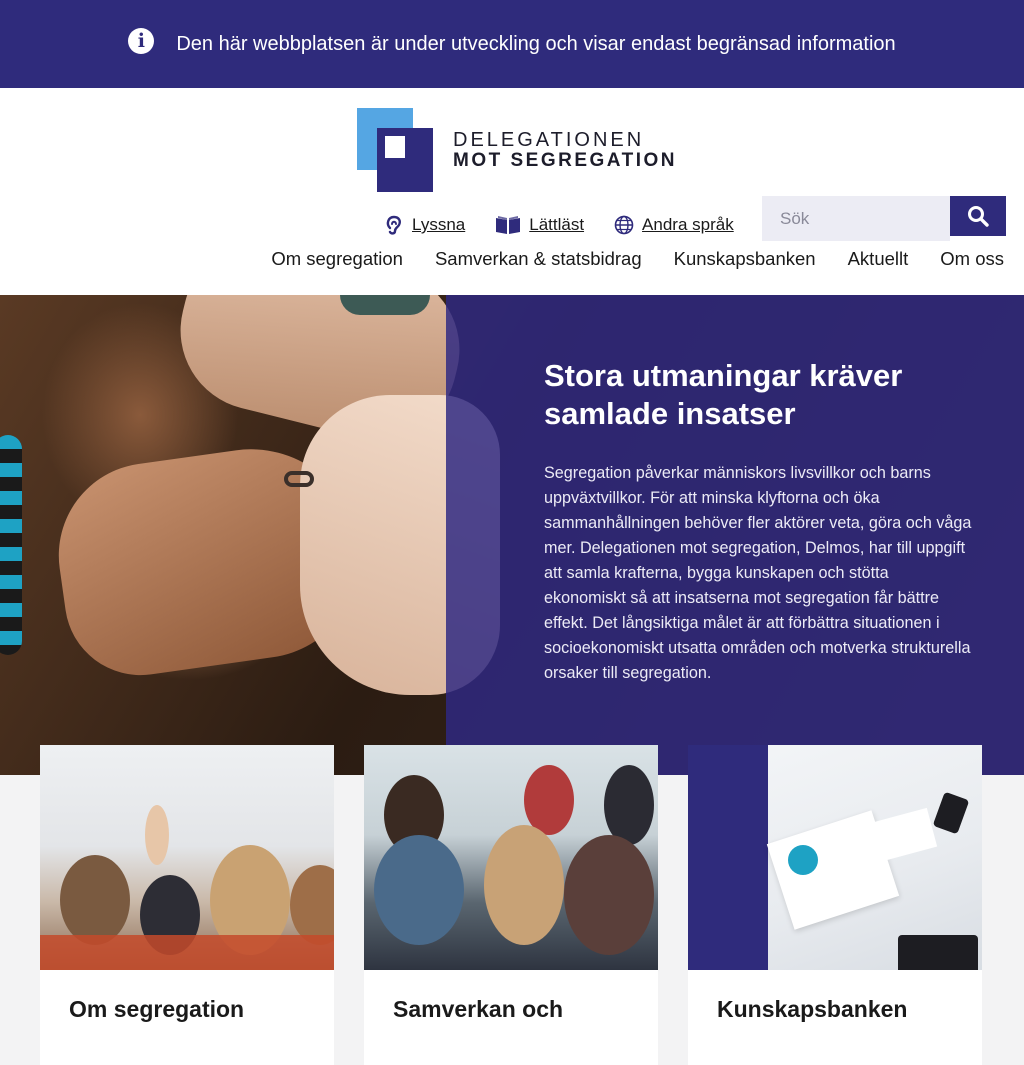  What do you see at coordinates (508, 225) in the screenshot?
I see `book-icon` at bounding box center [508, 225].